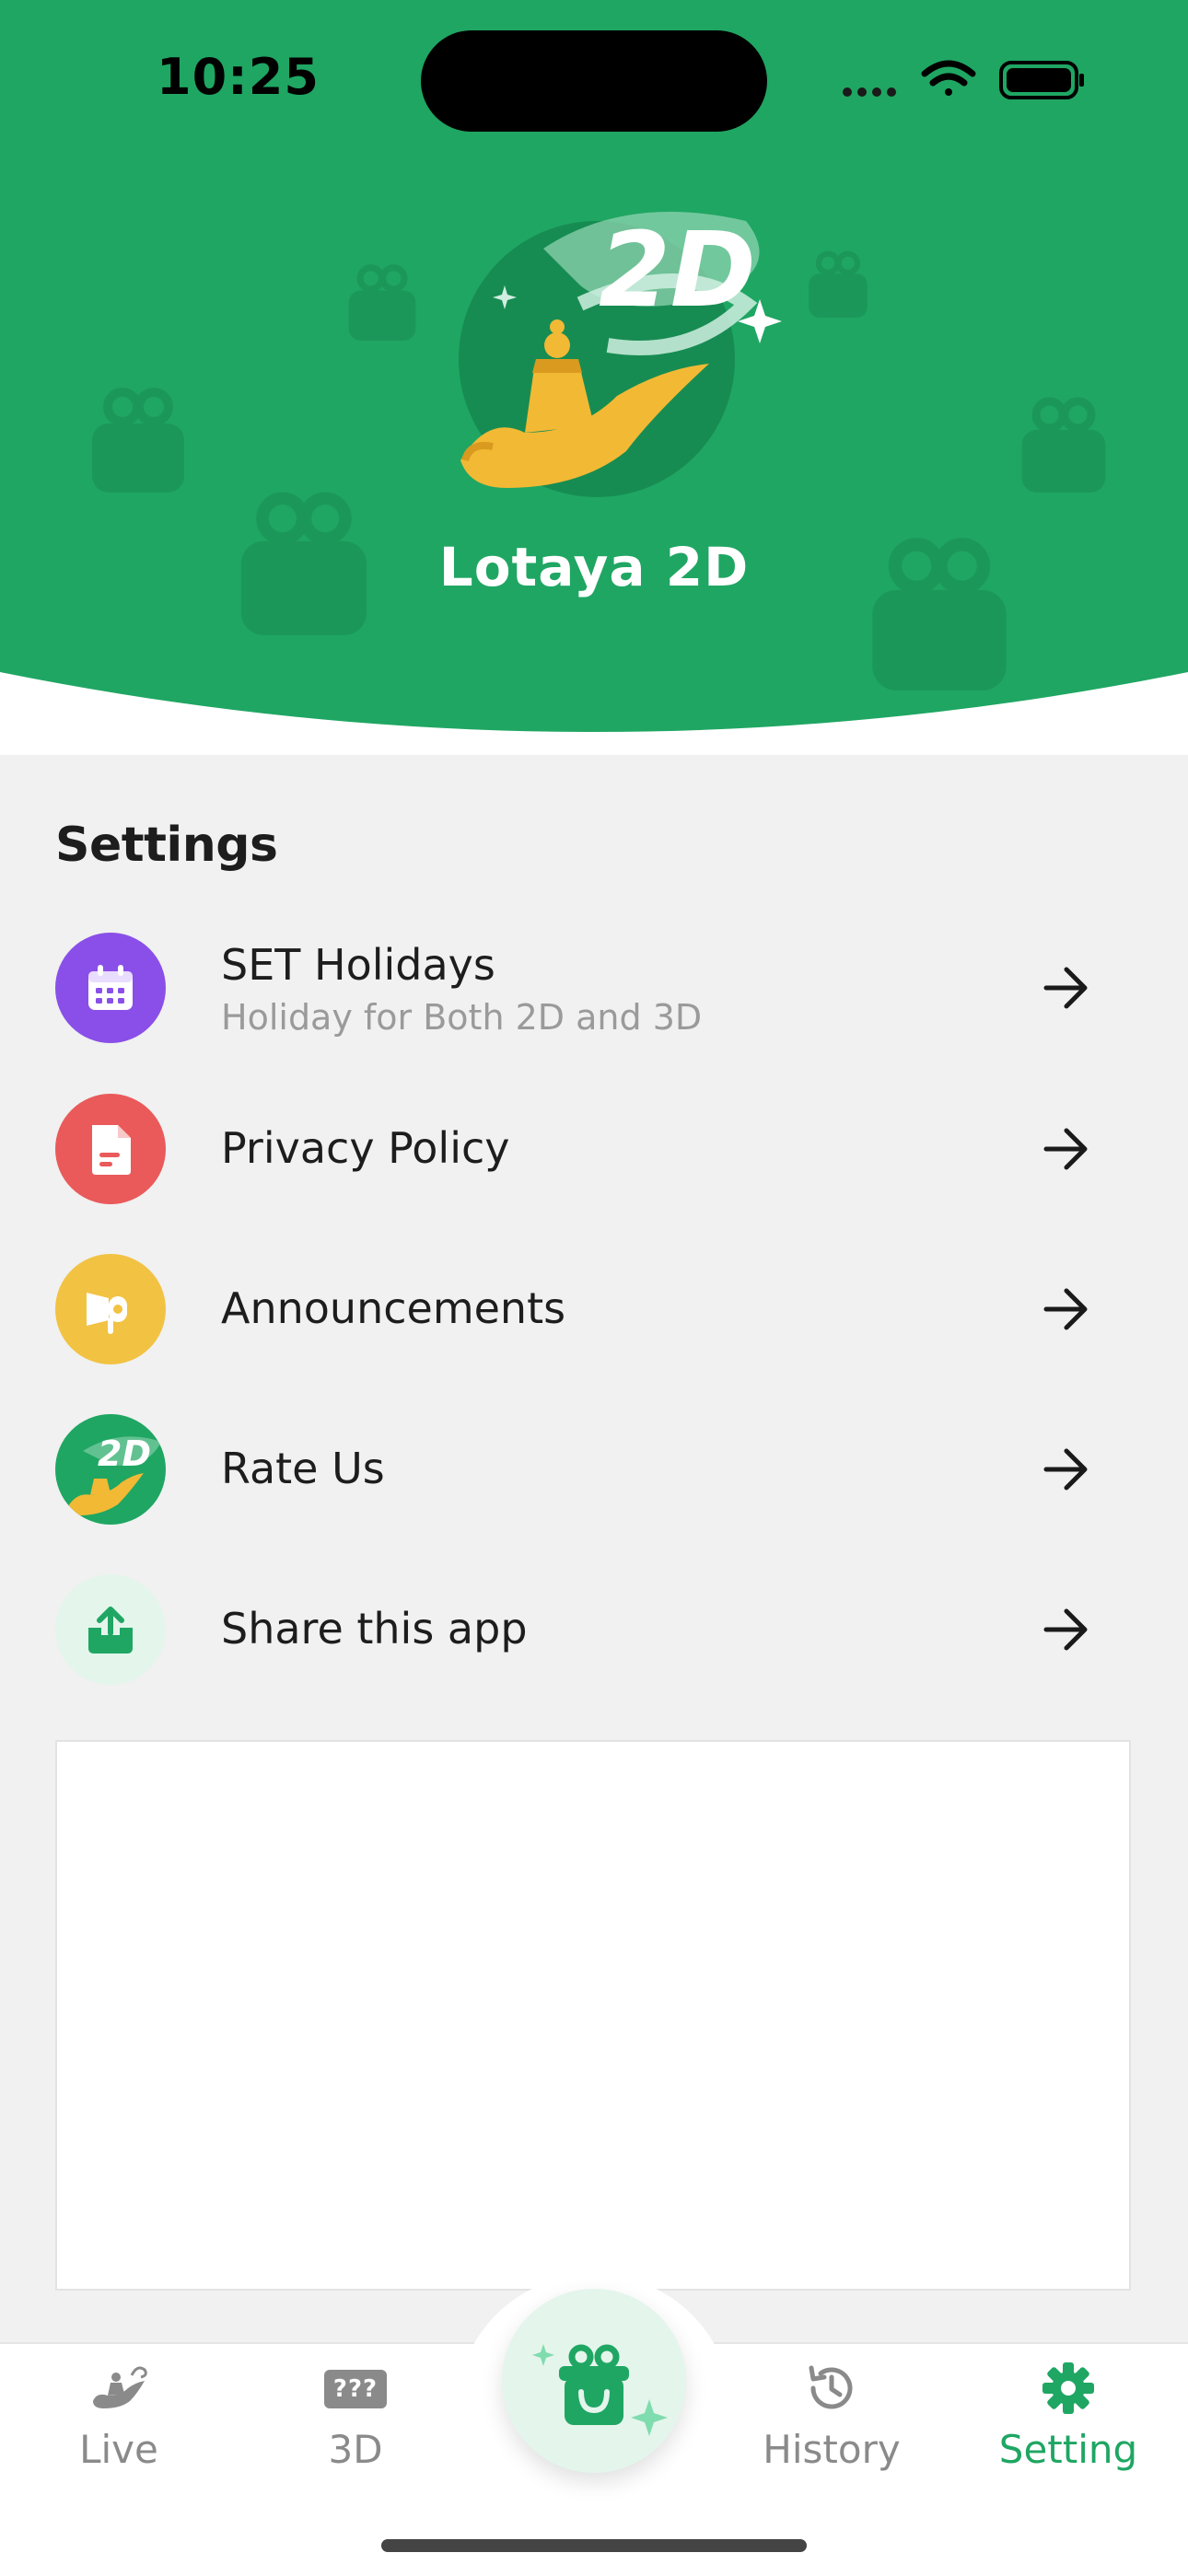 The image size is (1188, 2576). Describe the element at coordinates (111, 988) in the screenshot. I see `calendar-icon` at that location.